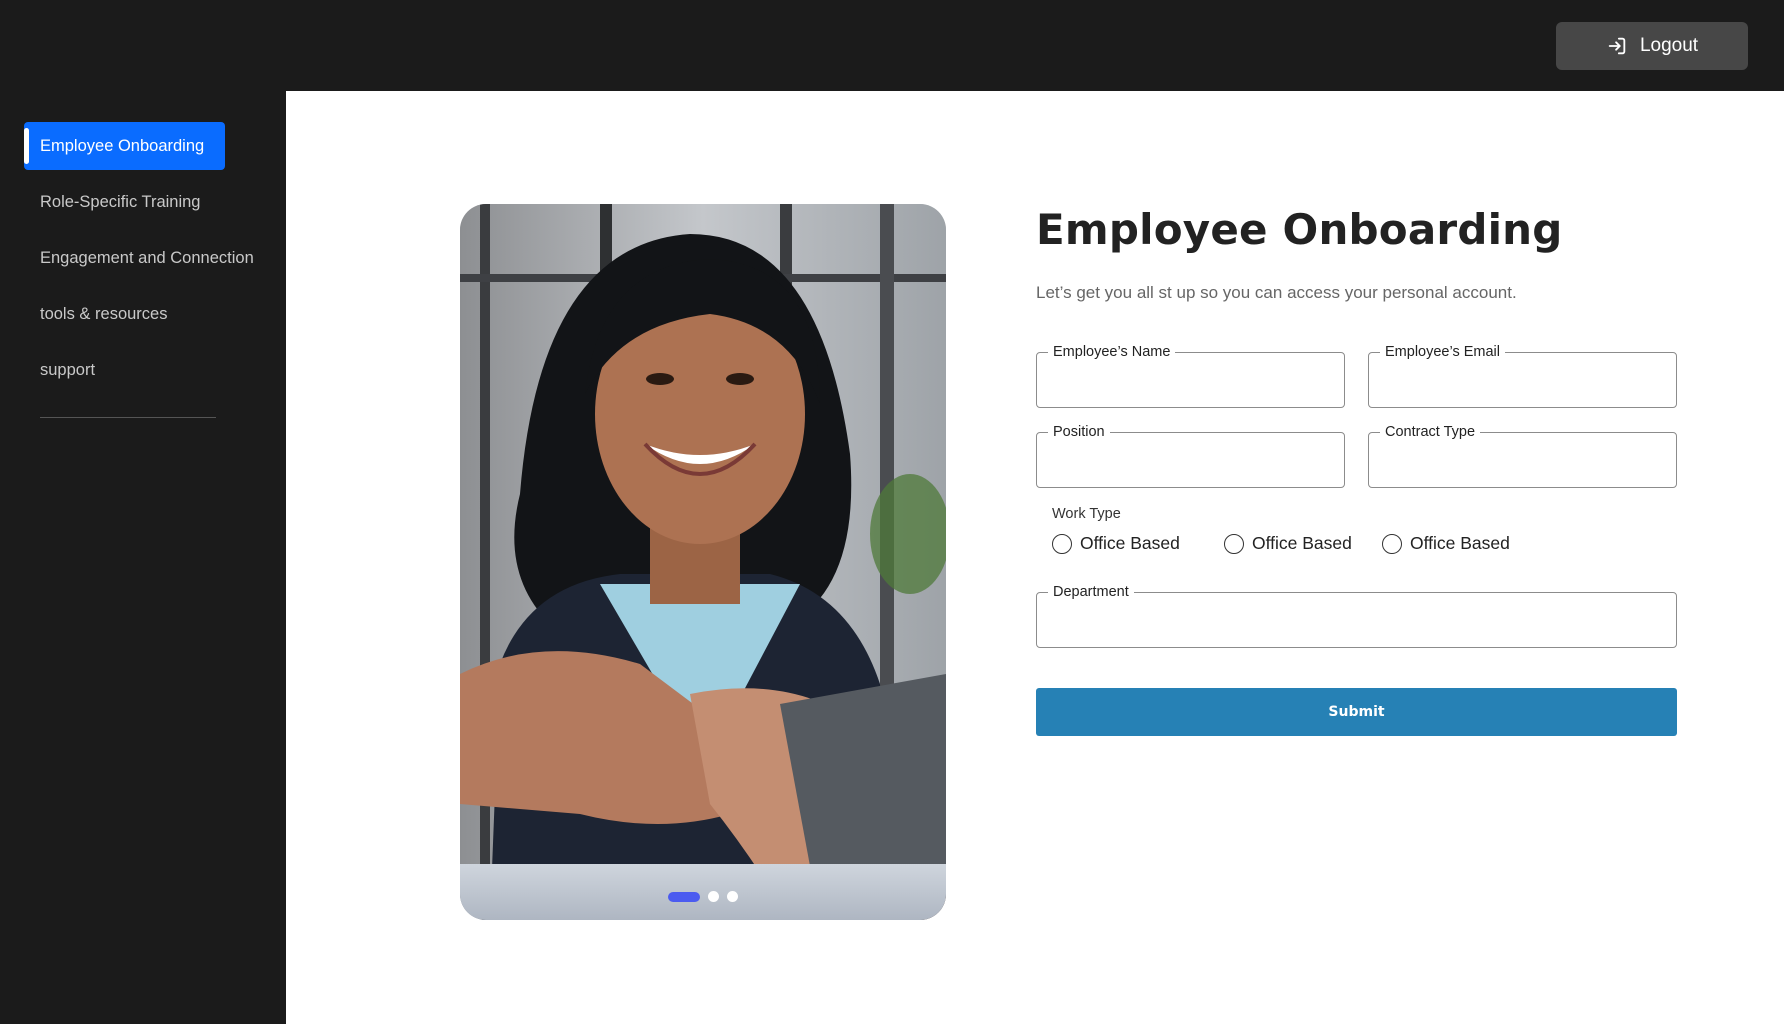 Image resolution: width=1784 pixels, height=1024 pixels. I want to click on contract-type-input, so click(1522, 460).